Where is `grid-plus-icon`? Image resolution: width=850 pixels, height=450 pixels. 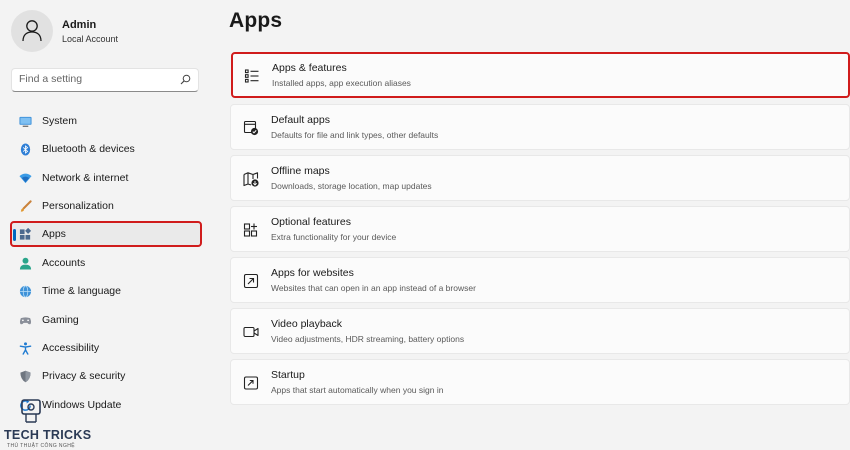 grid-plus-icon is located at coordinates (250, 230).